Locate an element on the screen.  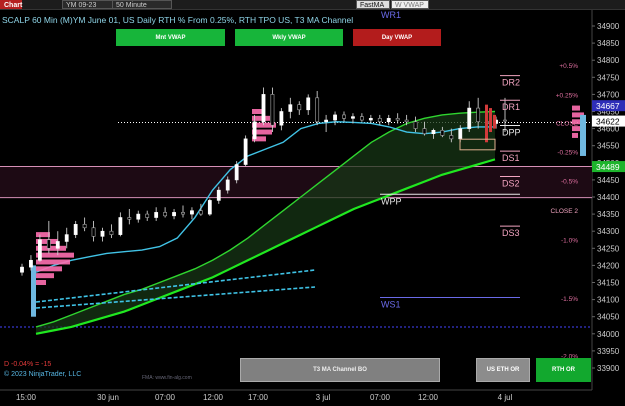
interval-select: 50 Minute is located at coordinates (142, 4).